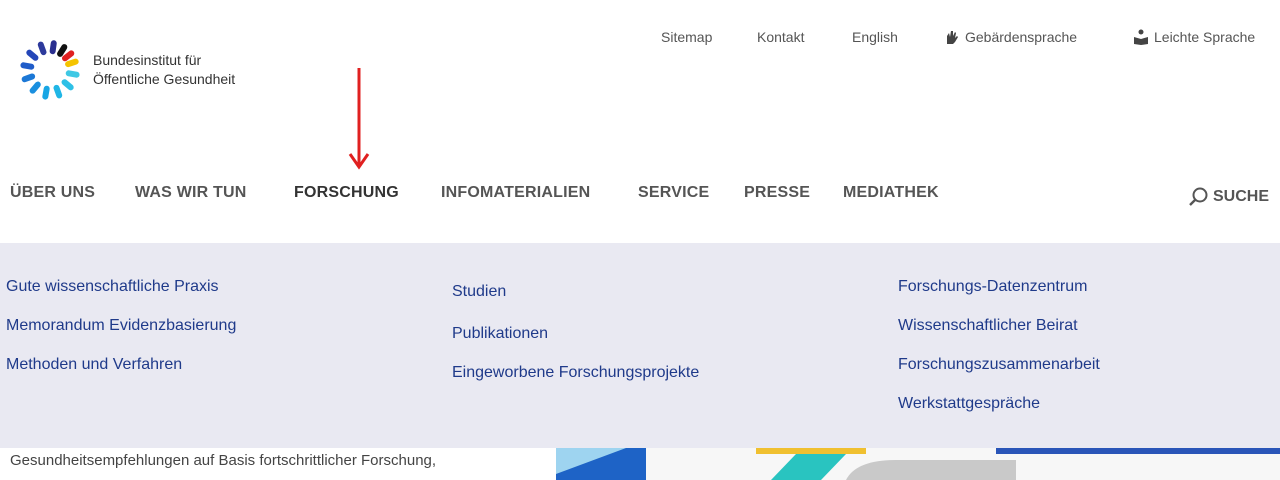 The height and width of the screenshot is (480, 1280). I want to click on utility-link-kontakt: Kontakt, so click(780, 37).